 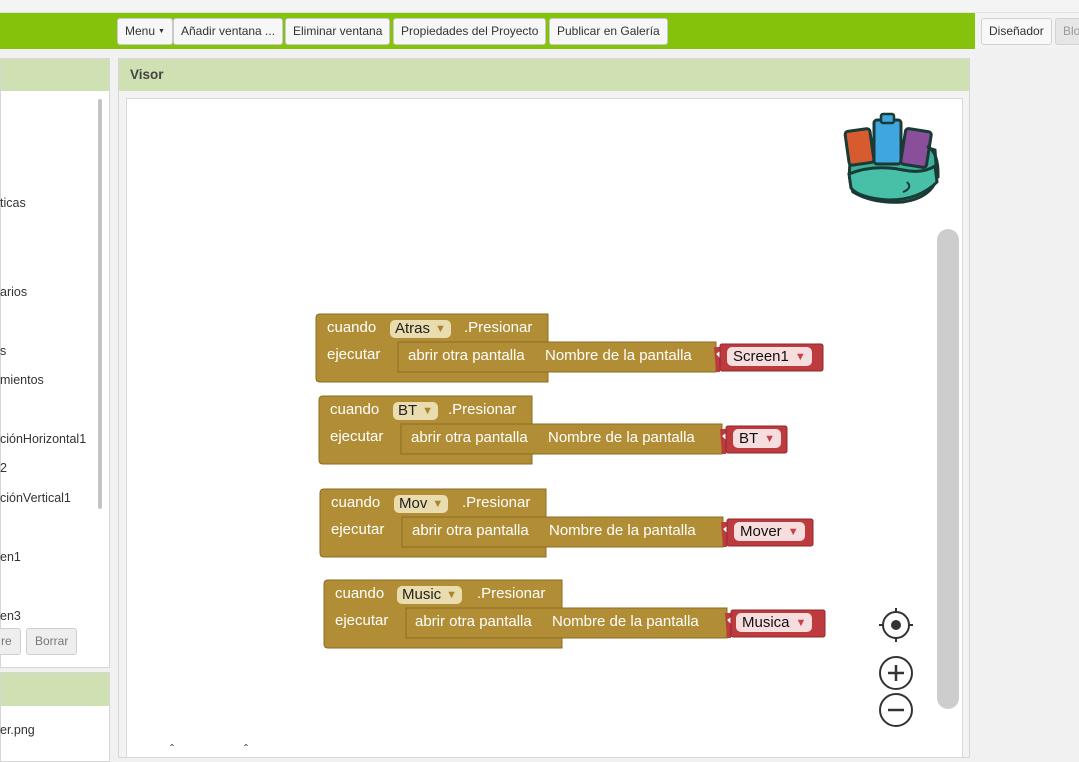 What do you see at coordinates (896, 625) in the screenshot?
I see `crosshair-icon` at bounding box center [896, 625].